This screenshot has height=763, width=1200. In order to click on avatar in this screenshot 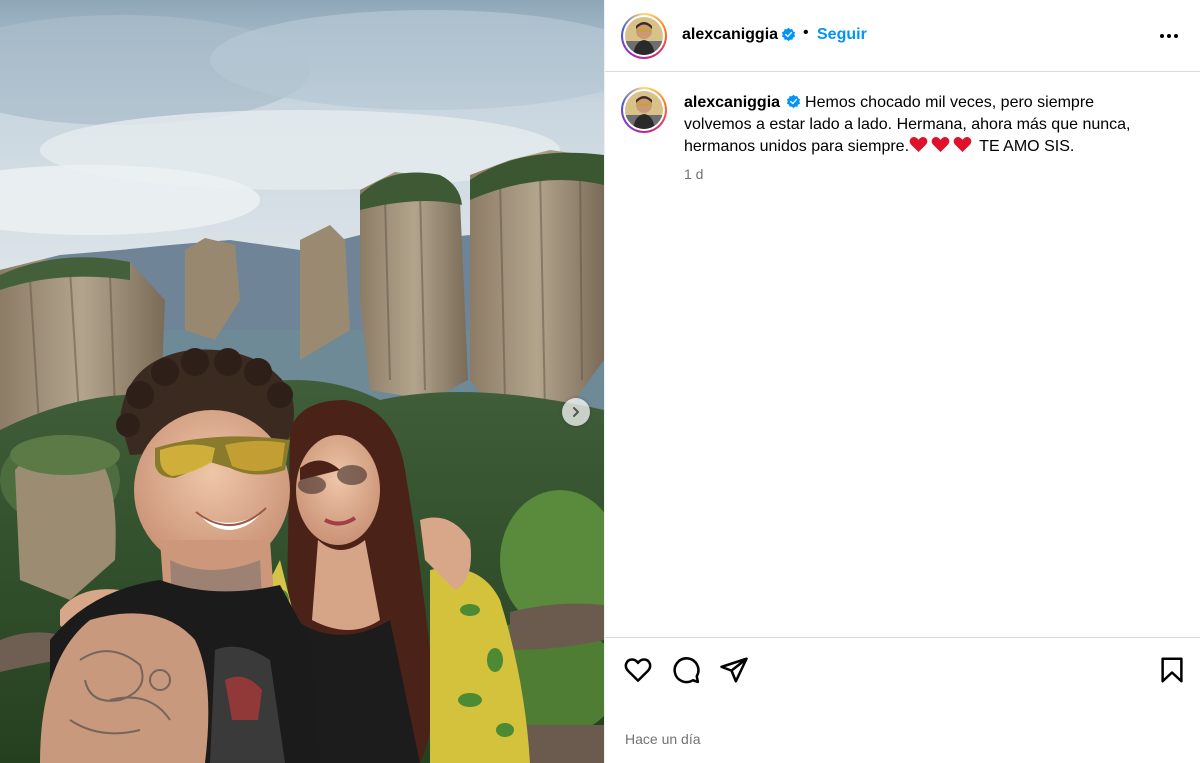, I will do `click(644, 36)`.